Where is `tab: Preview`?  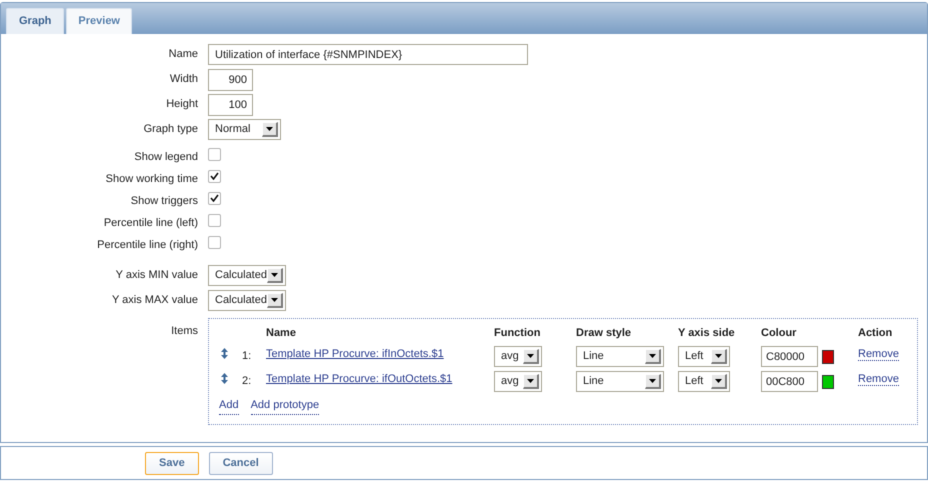
tab: Preview is located at coordinates (99, 21).